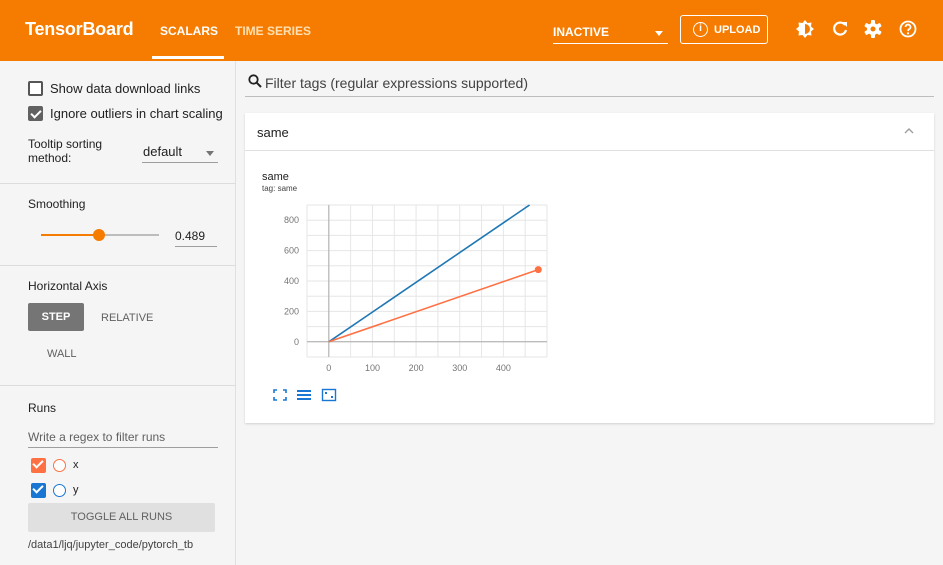  Describe the element at coordinates (908, 29) in the screenshot. I see `help-icon` at that location.